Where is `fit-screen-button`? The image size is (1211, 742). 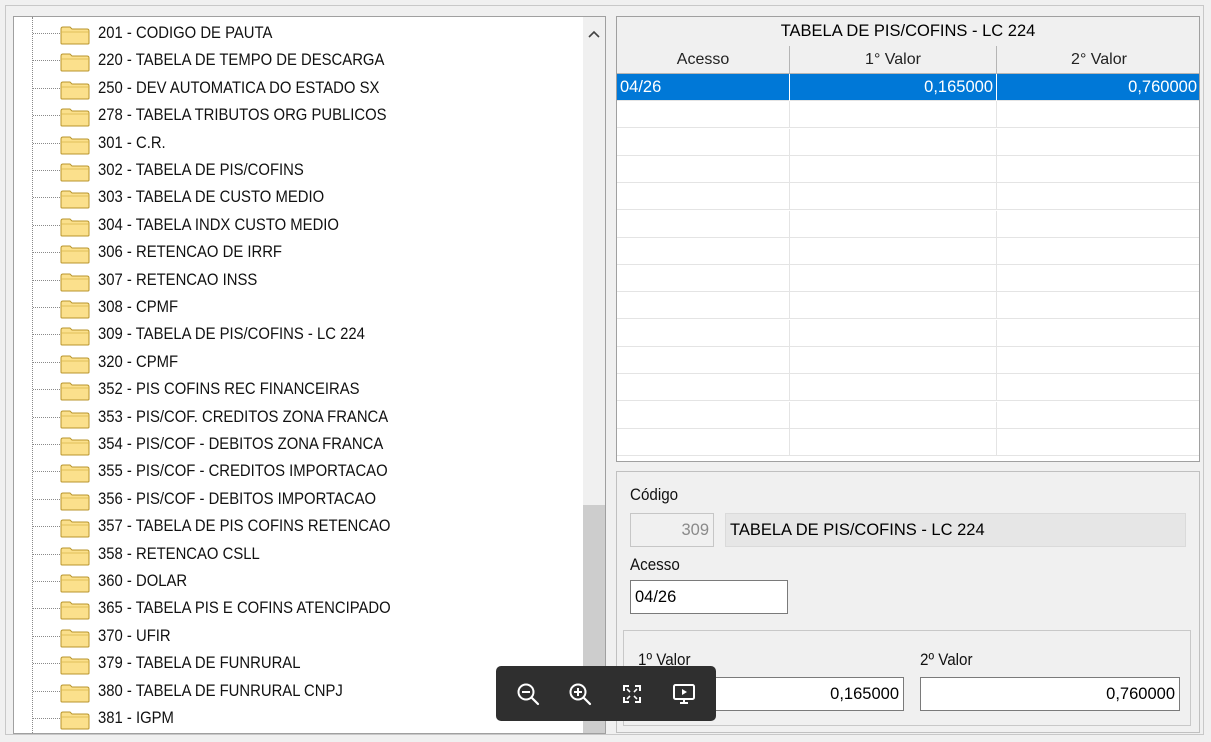 fit-screen-button is located at coordinates (632, 694).